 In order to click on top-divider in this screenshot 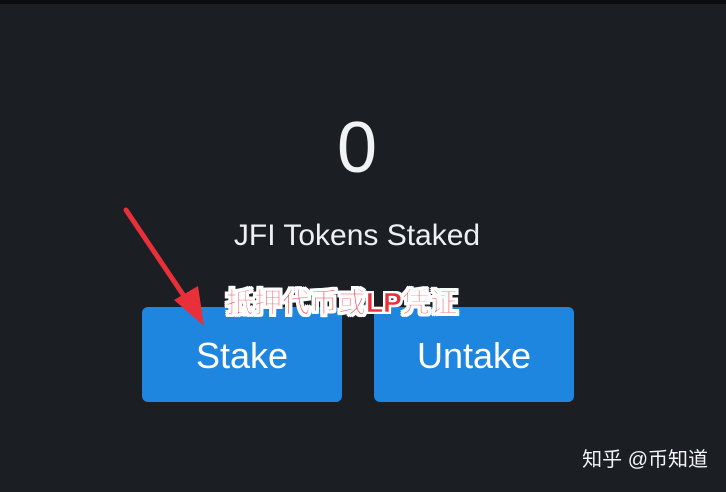, I will do `click(363, 2)`.